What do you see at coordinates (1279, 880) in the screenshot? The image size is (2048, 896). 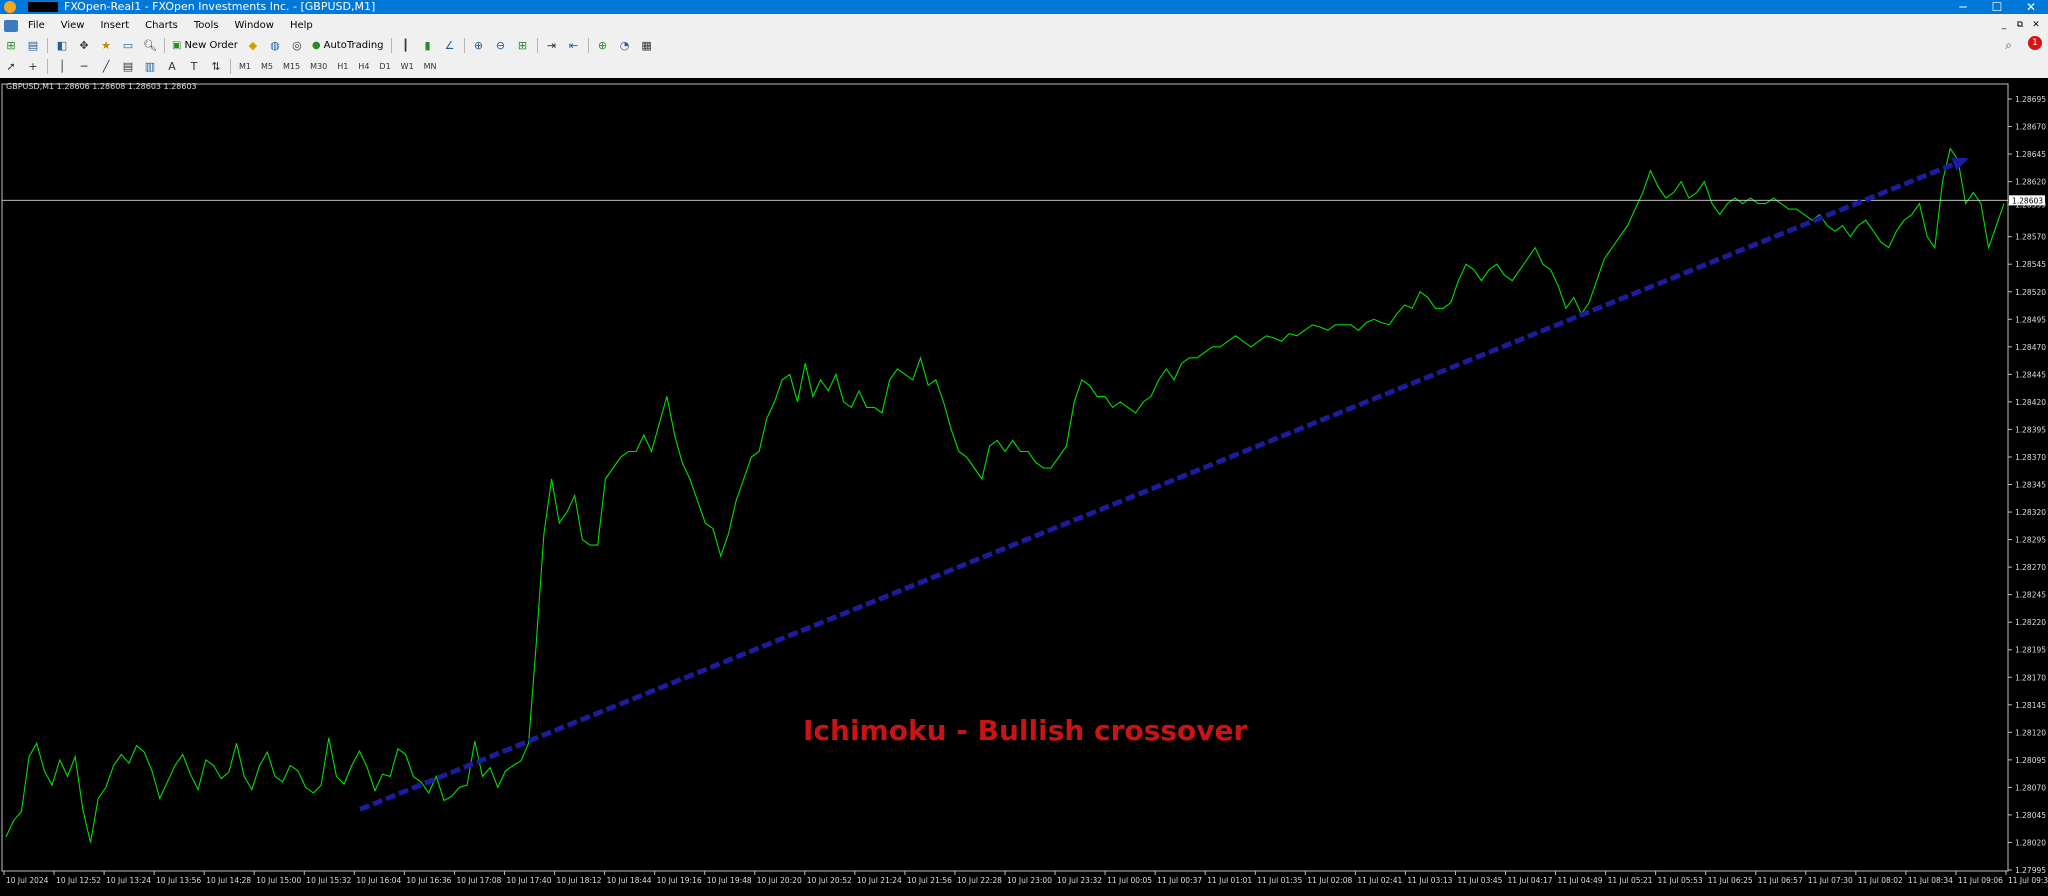 I see `x-tick-label: 11 Jul 01:35` at bounding box center [1279, 880].